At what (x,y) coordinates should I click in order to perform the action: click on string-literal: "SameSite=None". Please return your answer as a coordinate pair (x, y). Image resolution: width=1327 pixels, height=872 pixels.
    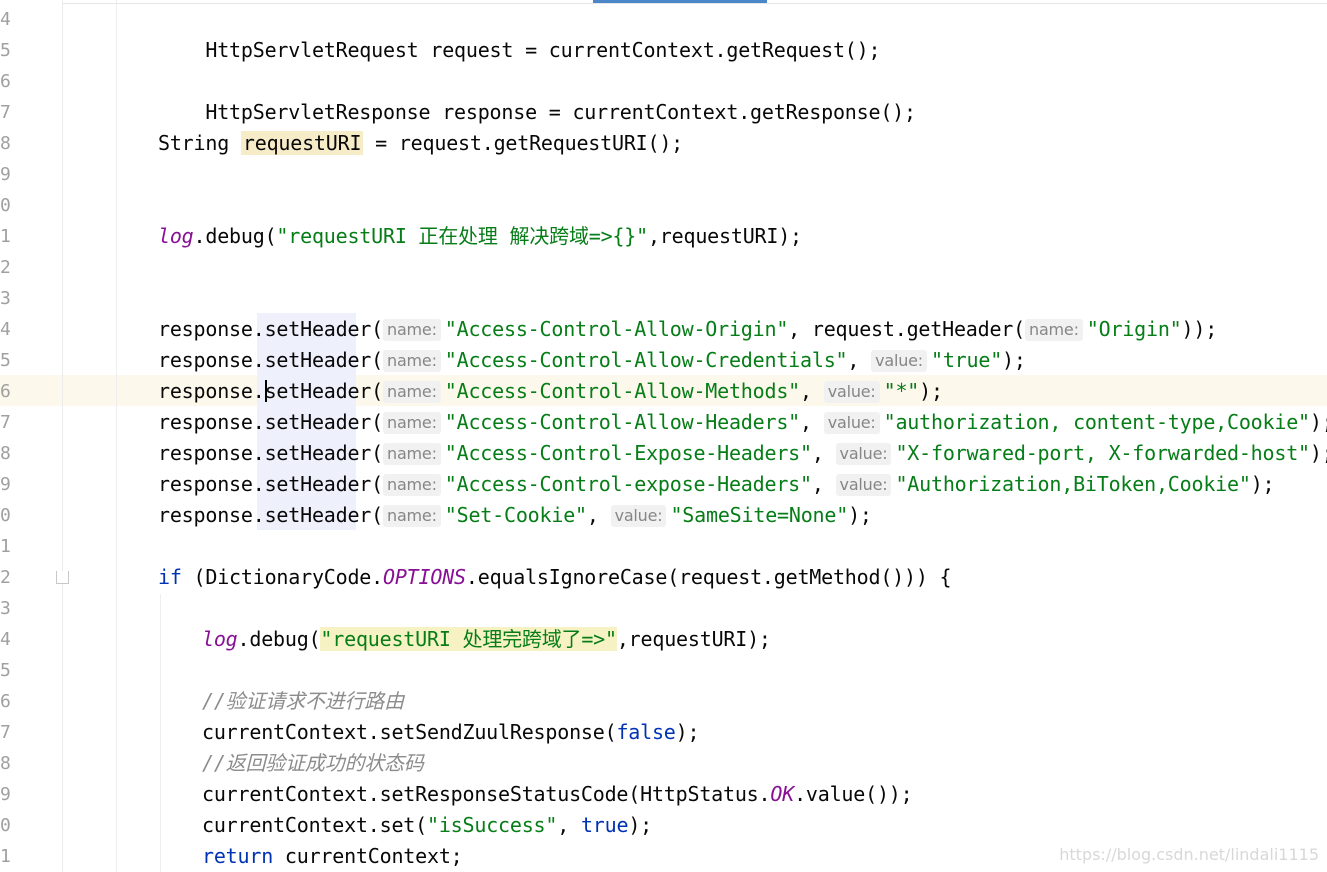
    Looking at the image, I should click on (759, 515).